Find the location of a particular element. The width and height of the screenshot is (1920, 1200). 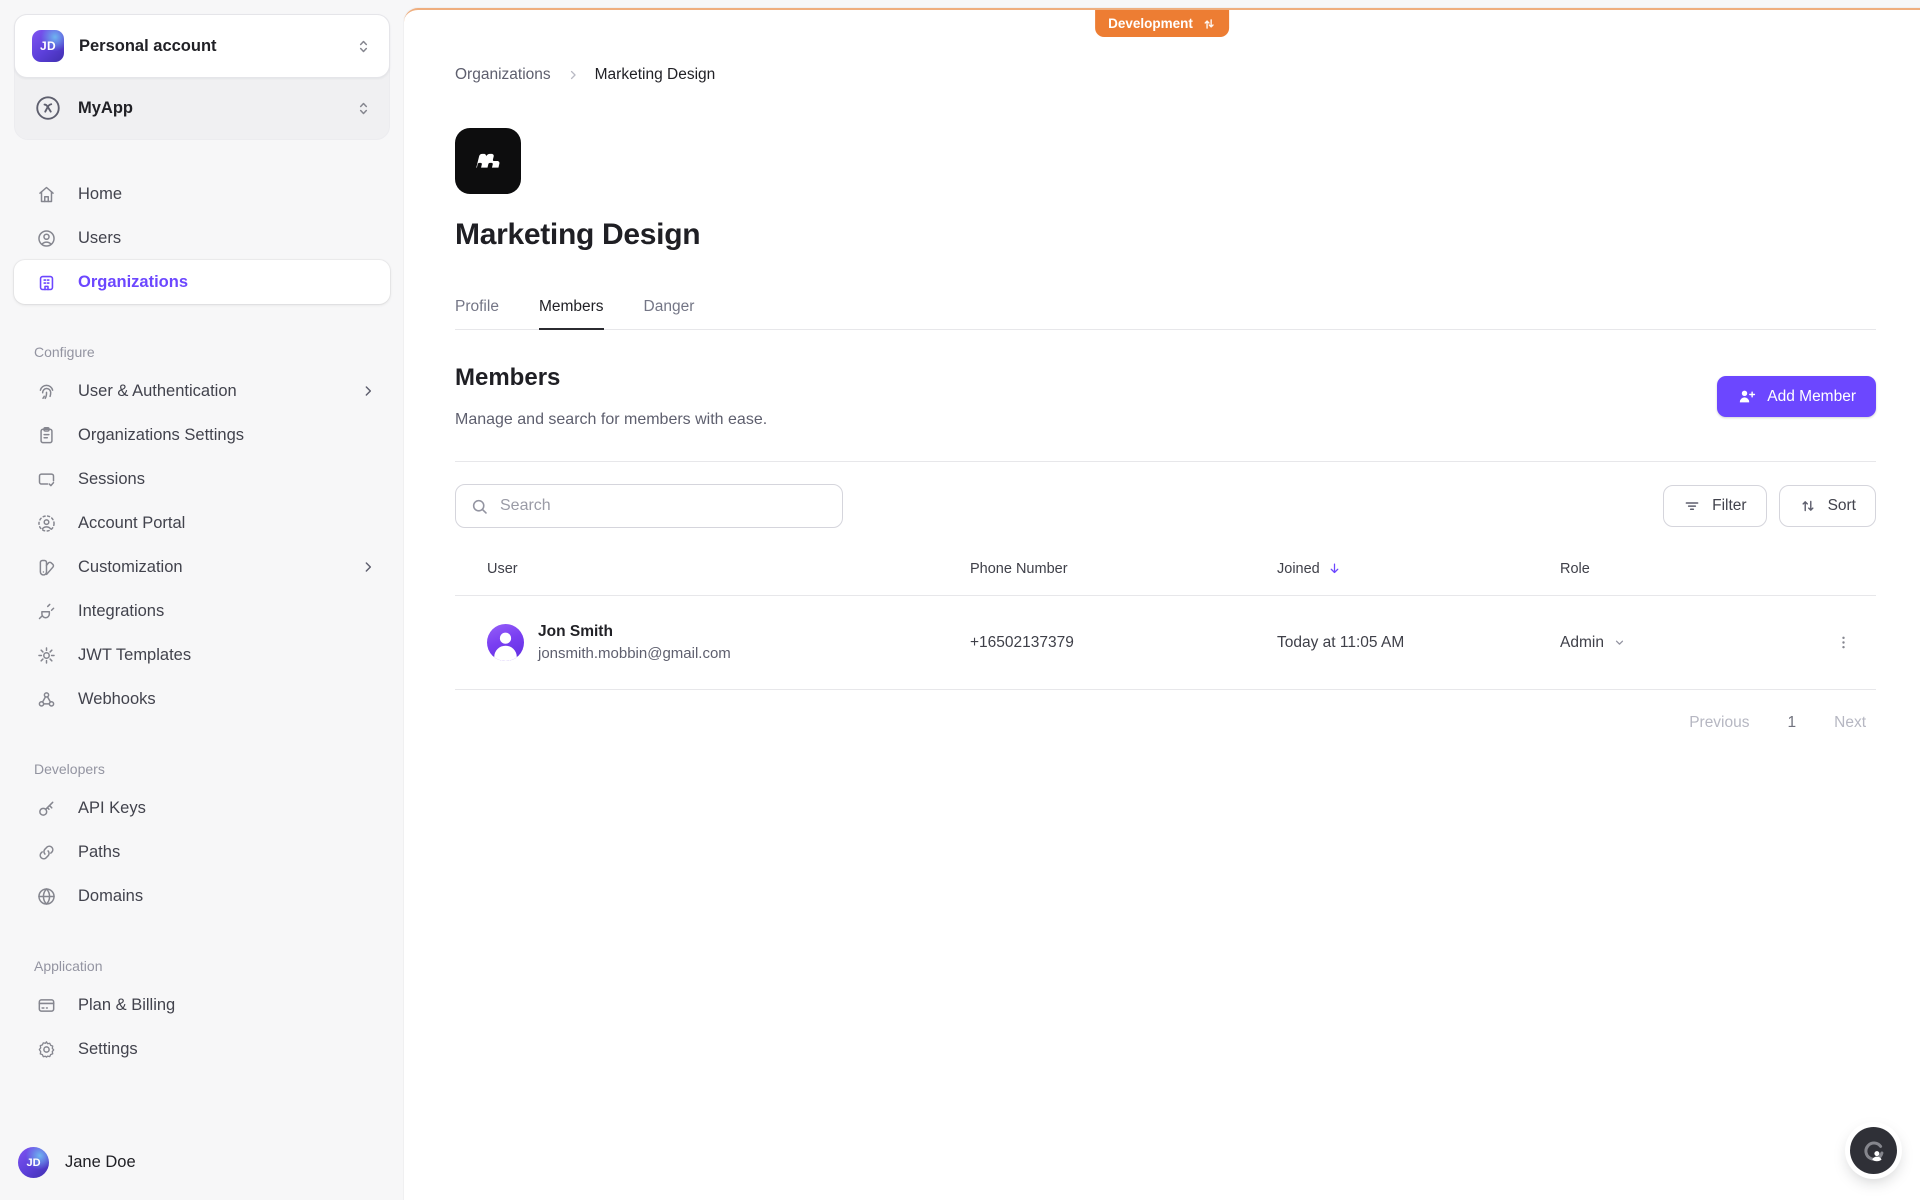

sidebar-item-home: Home is located at coordinates (202, 194).